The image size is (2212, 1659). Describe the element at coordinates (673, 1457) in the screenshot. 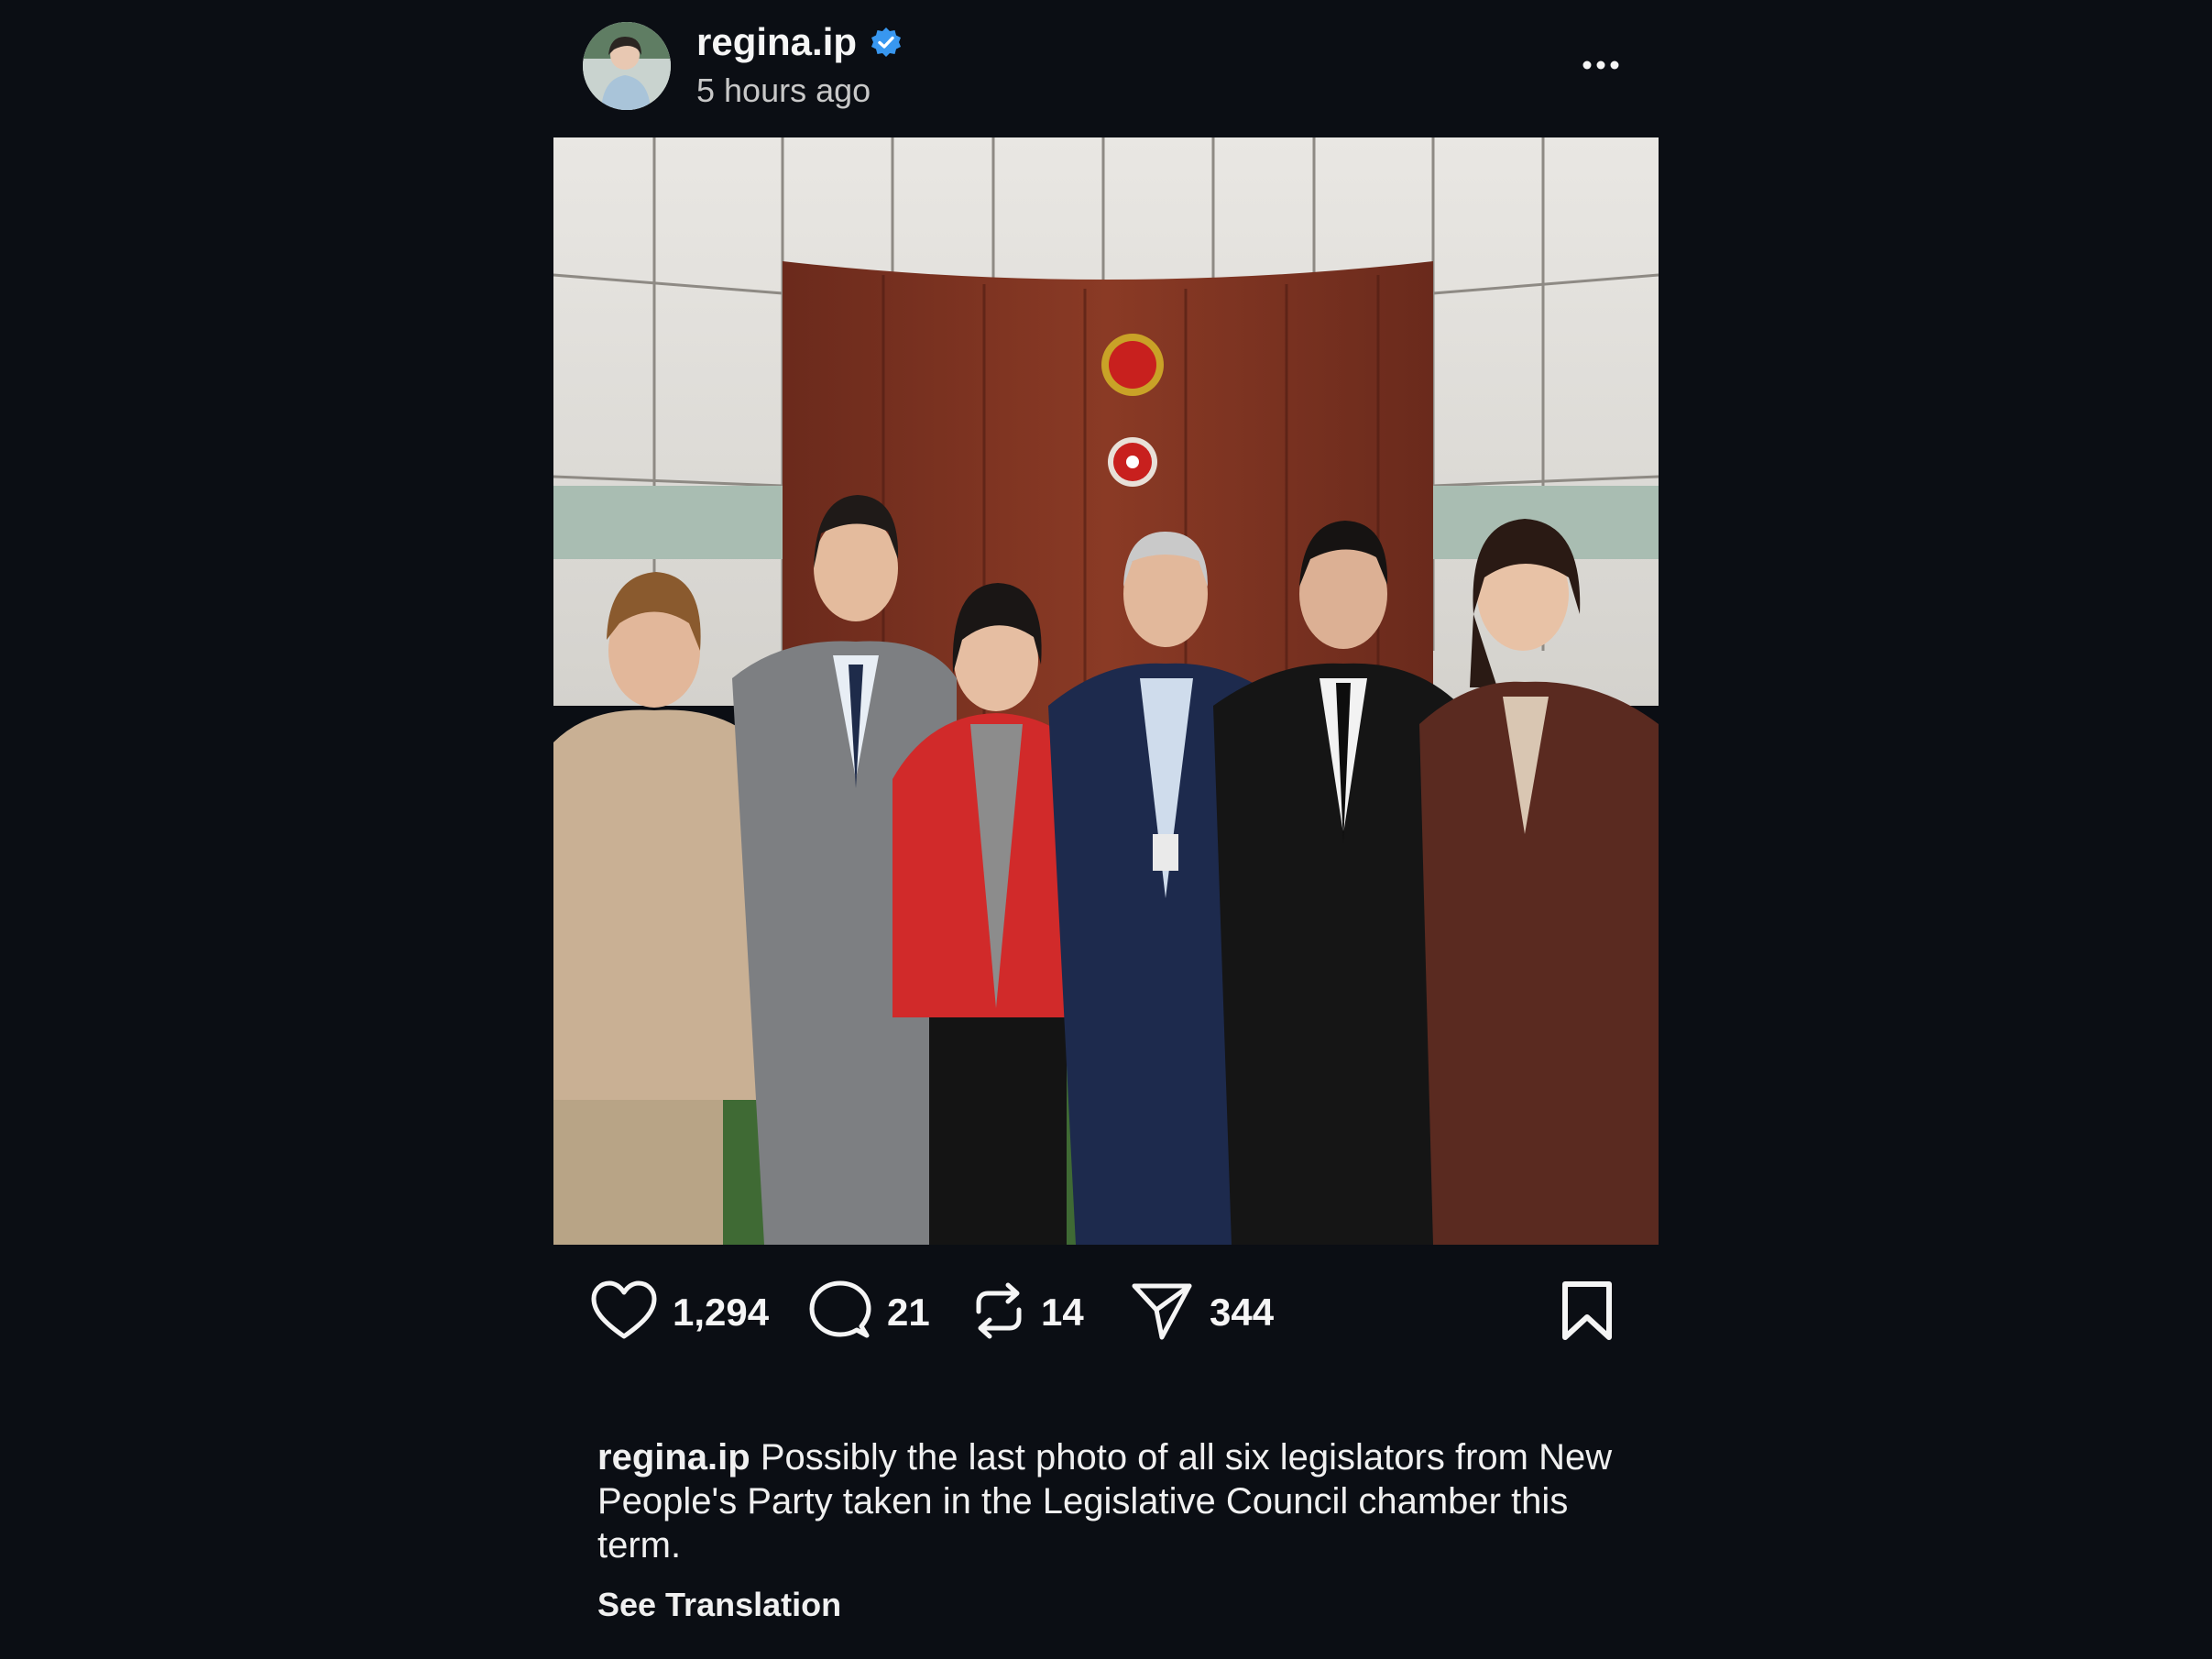

I see `caption-username: regina.ip` at that location.